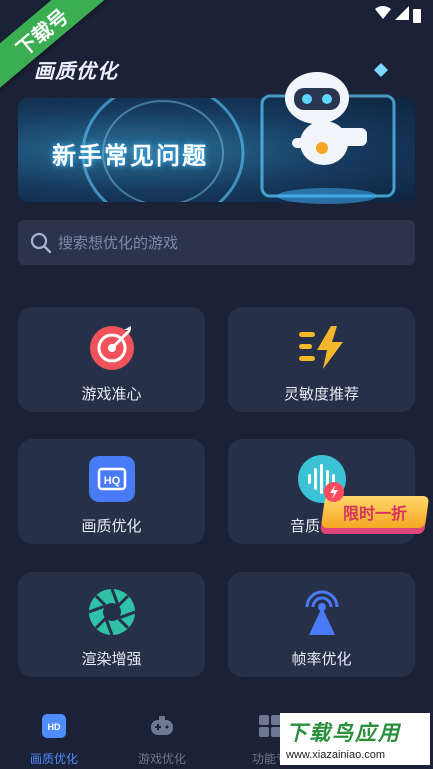 This screenshot has height=769, width=433. What do you see at coordinates (111, 612) in the screenshot?
I see `aperture-icon` at bounding box center [111, 612].